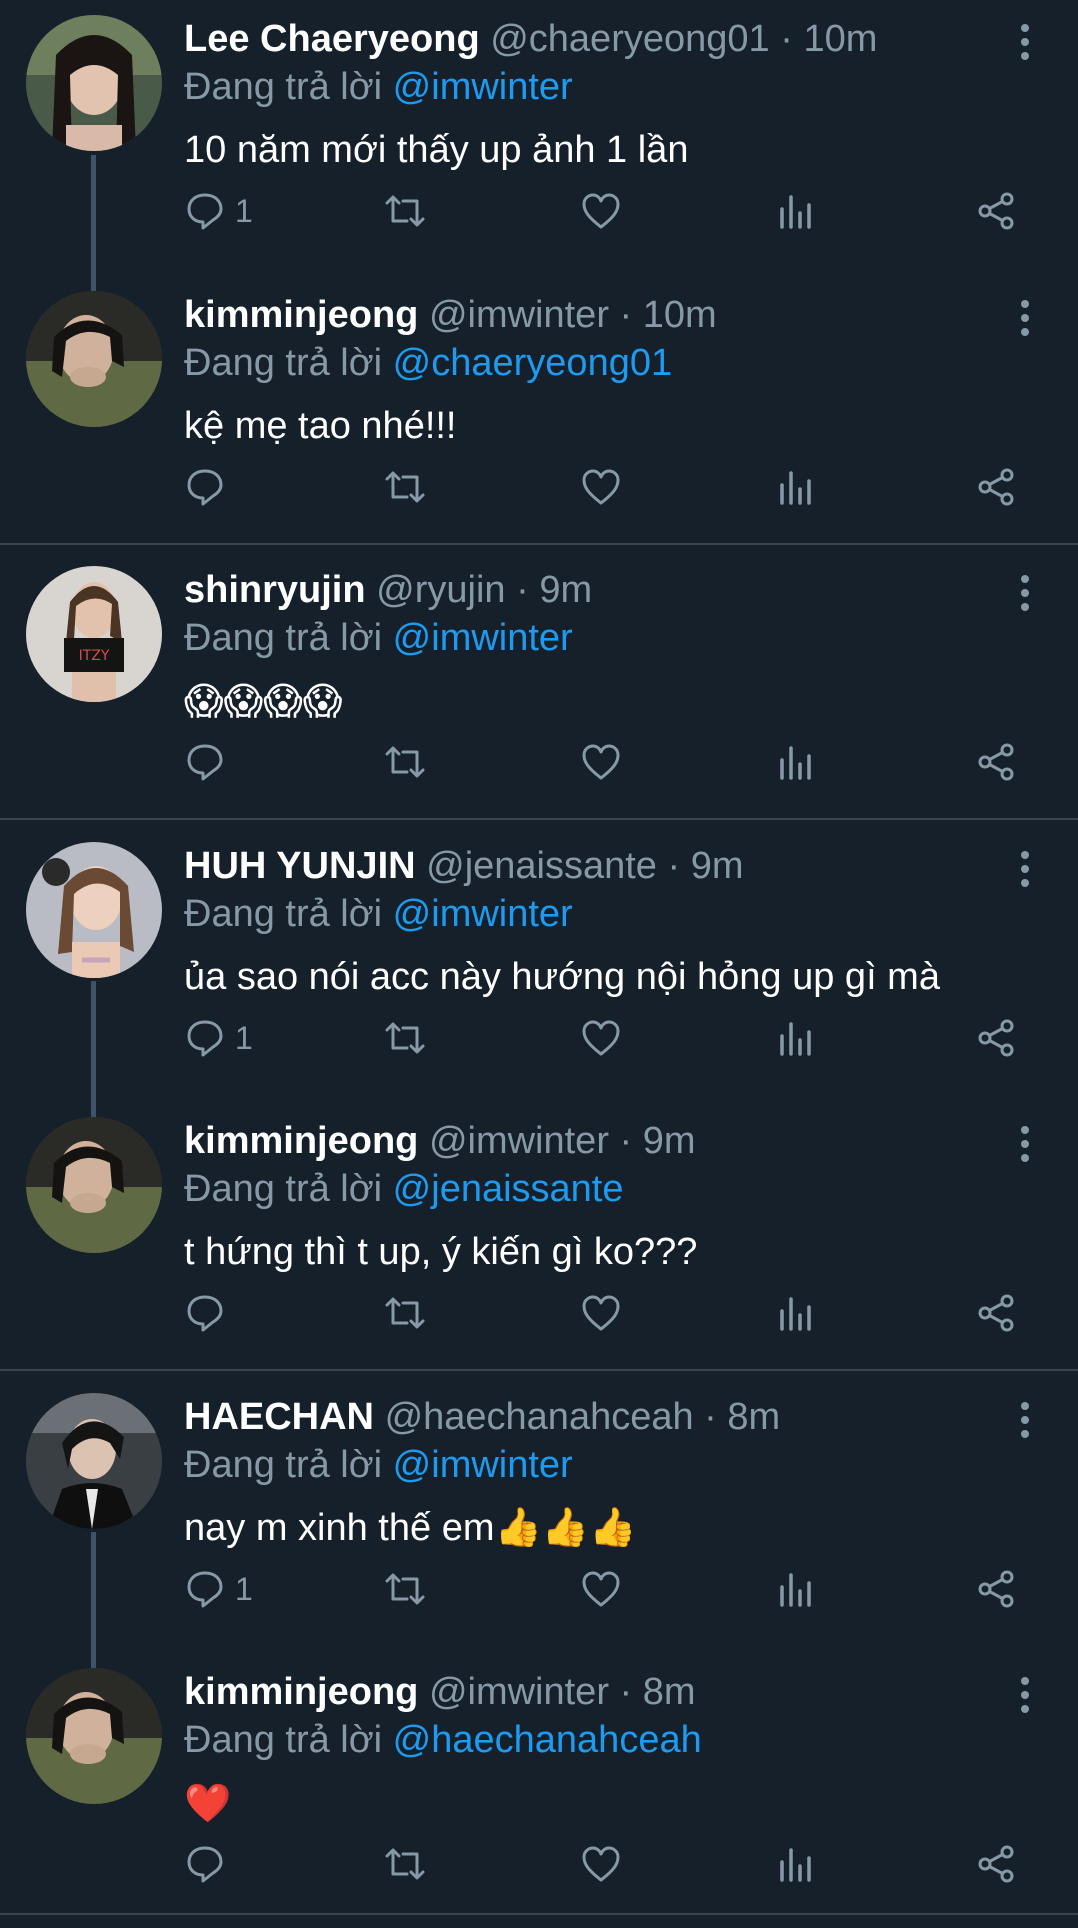 Image resolution: width=1078 pixels, height=1928 pixels. I want to click on display-name: Lee Chaeryeong, so click(332, 39).